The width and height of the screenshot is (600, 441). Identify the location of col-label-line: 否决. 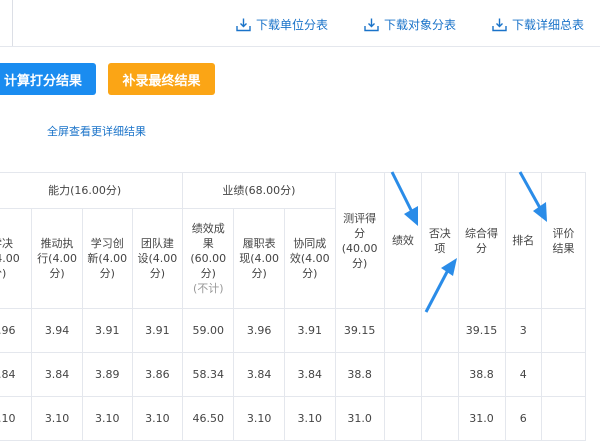
(439, 233).